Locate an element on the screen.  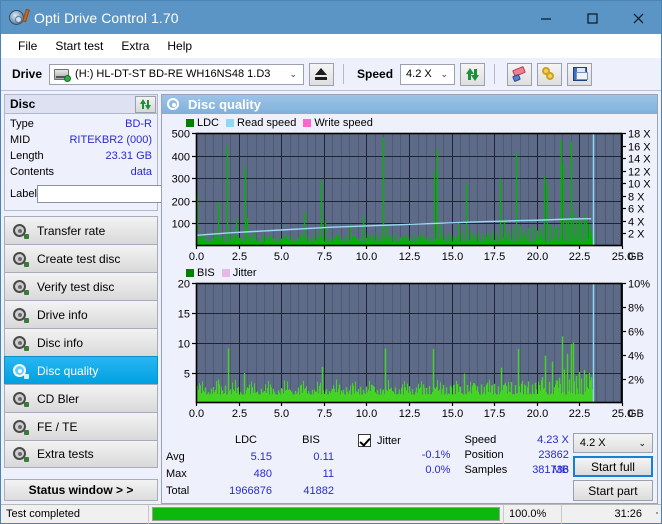
save-icon is located at coordinates (580, 74).